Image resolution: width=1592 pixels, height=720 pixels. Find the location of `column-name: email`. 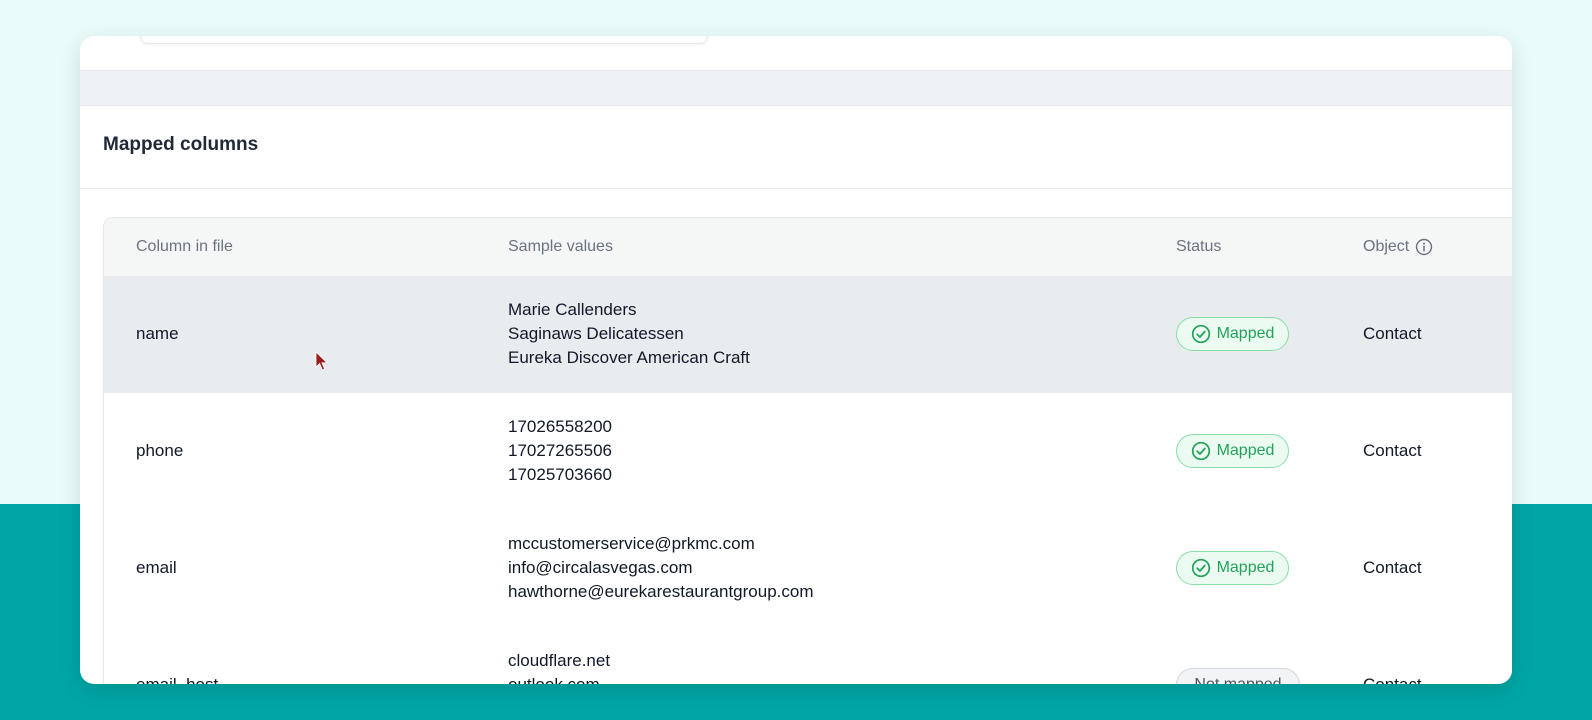

column-name: email is located at coordinates (156, 567).